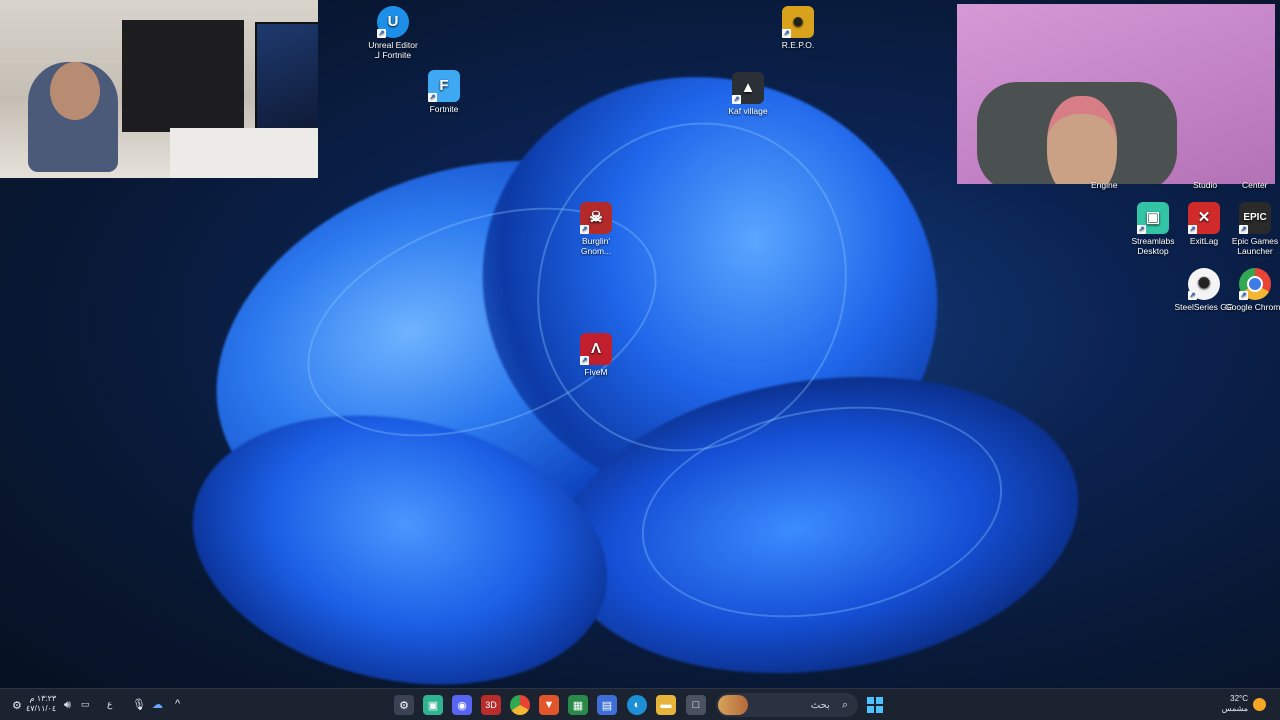  What do you see at coordinates (1153, 218) in the screenshot?
I see `streamlabs-icon: ▣ ↗` at bounding box center [1153, 218].